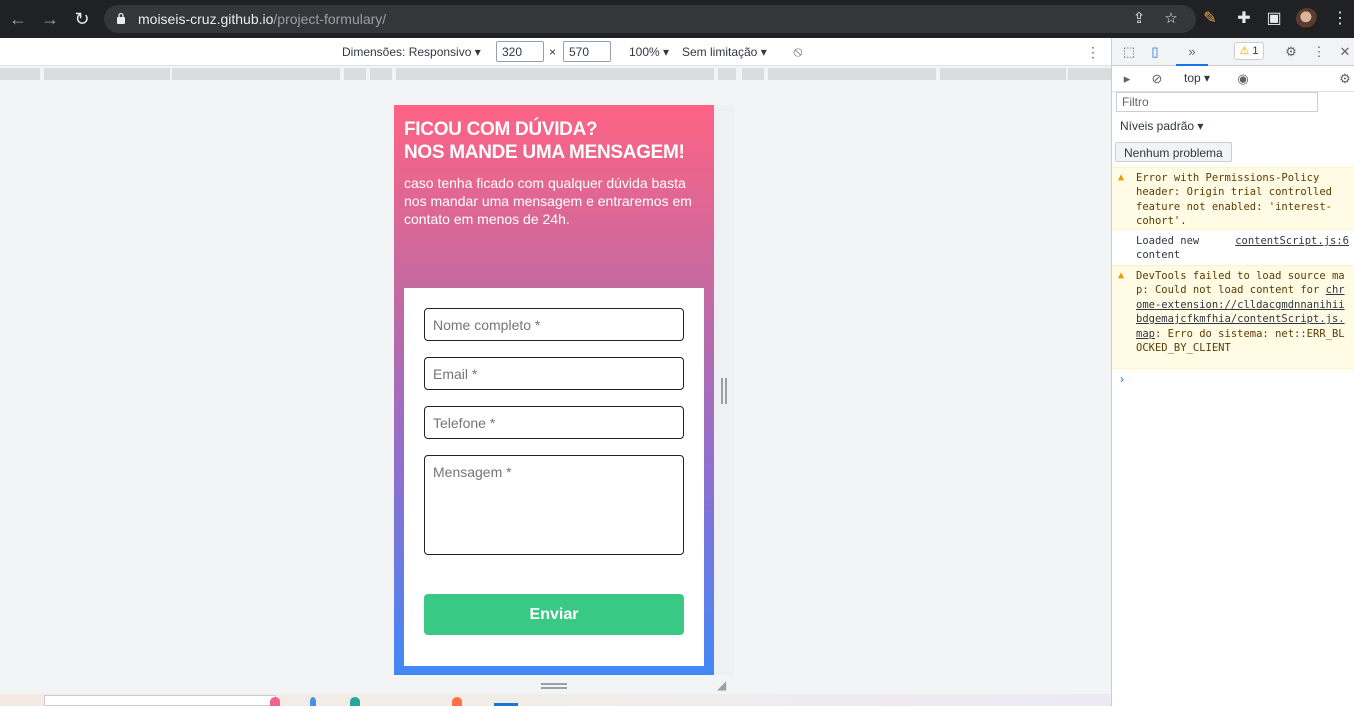 The image size is (1354, 709). Describe the element at coordinates (330, 19) in the screenshot. I see `url-path: /project-formulary/` at that location.